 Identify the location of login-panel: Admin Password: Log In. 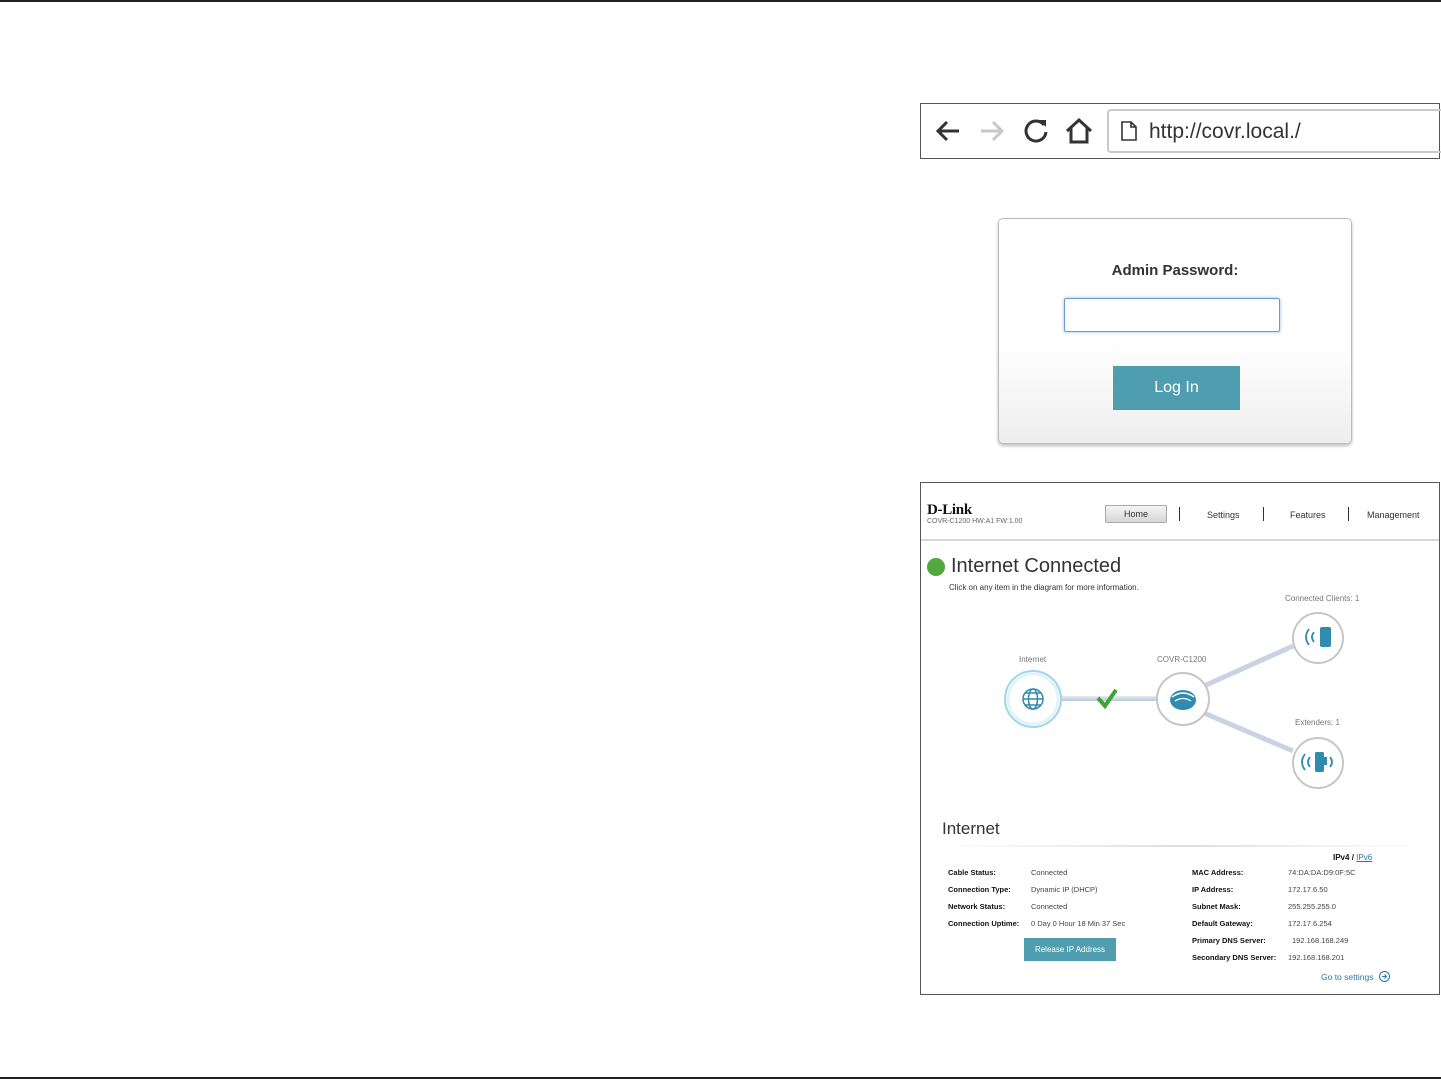
(1175, 331).